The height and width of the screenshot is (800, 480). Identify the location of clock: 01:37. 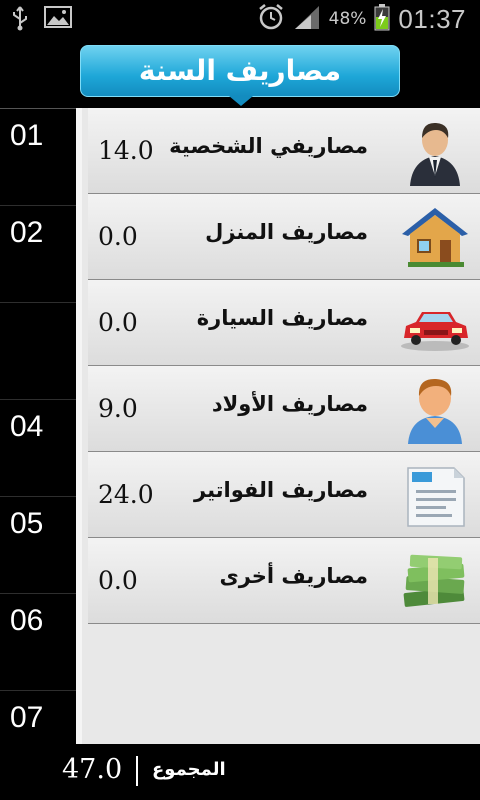
(432, 18).